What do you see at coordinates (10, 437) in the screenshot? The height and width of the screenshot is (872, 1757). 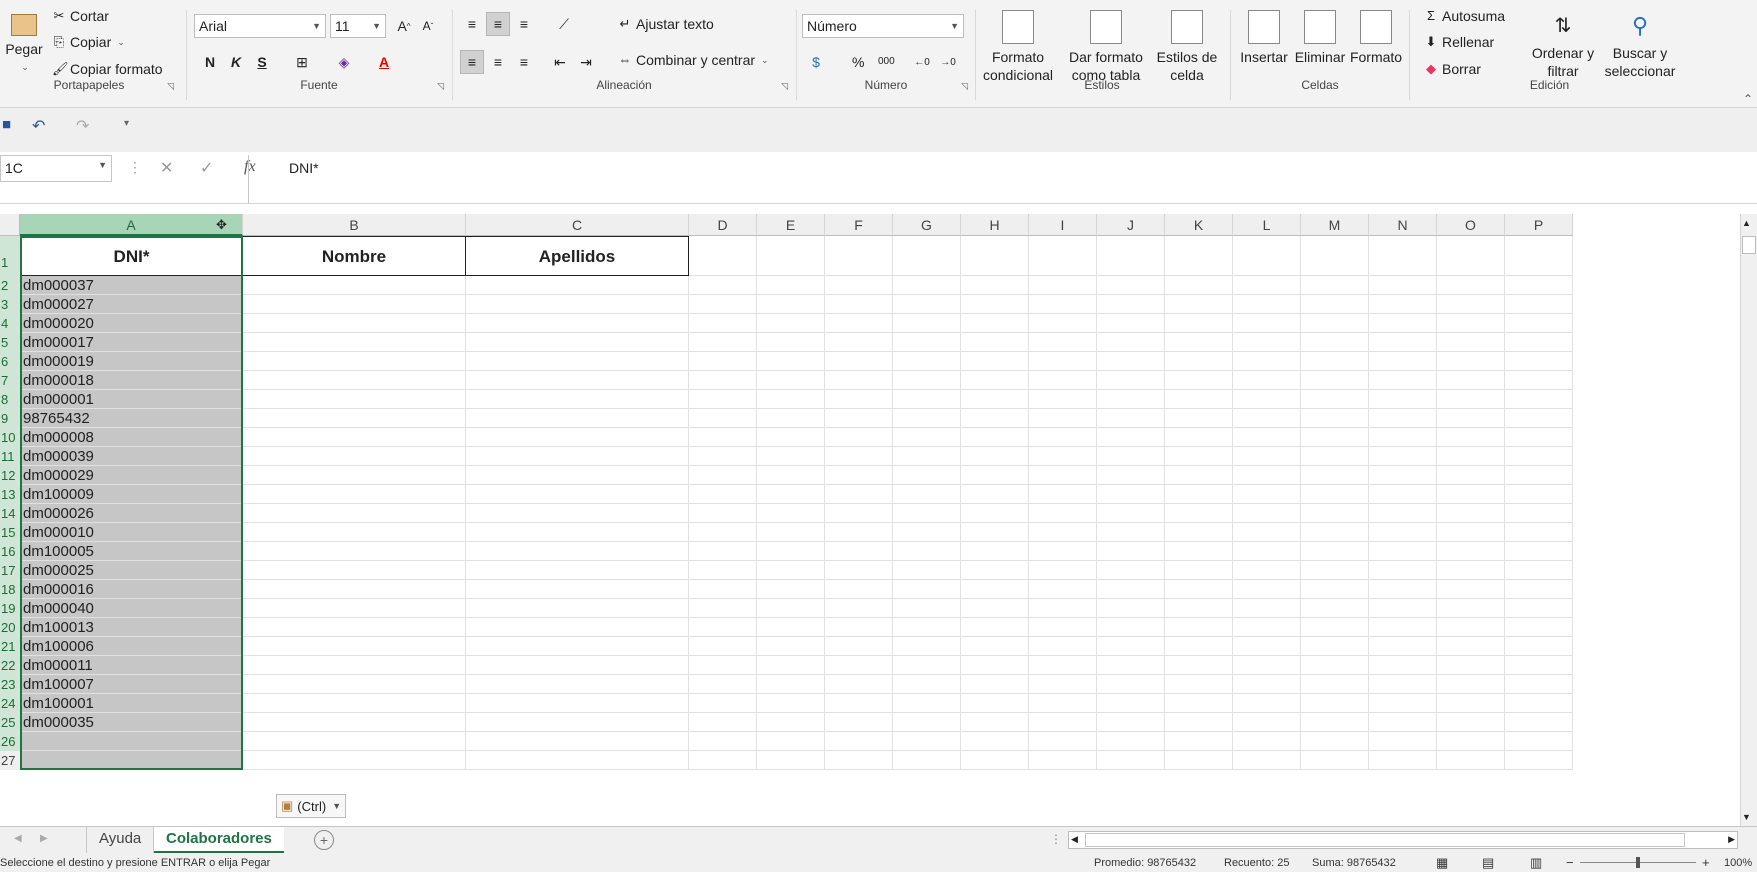 I see `row-header: 10` at bounding box center [10, 437].